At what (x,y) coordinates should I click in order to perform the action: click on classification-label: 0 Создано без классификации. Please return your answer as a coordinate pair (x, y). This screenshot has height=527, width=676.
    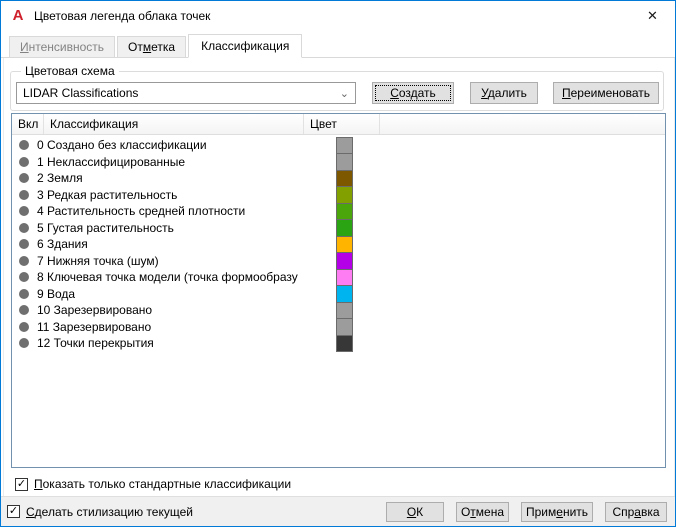
    Looking at the image, I should click on (122, 145).